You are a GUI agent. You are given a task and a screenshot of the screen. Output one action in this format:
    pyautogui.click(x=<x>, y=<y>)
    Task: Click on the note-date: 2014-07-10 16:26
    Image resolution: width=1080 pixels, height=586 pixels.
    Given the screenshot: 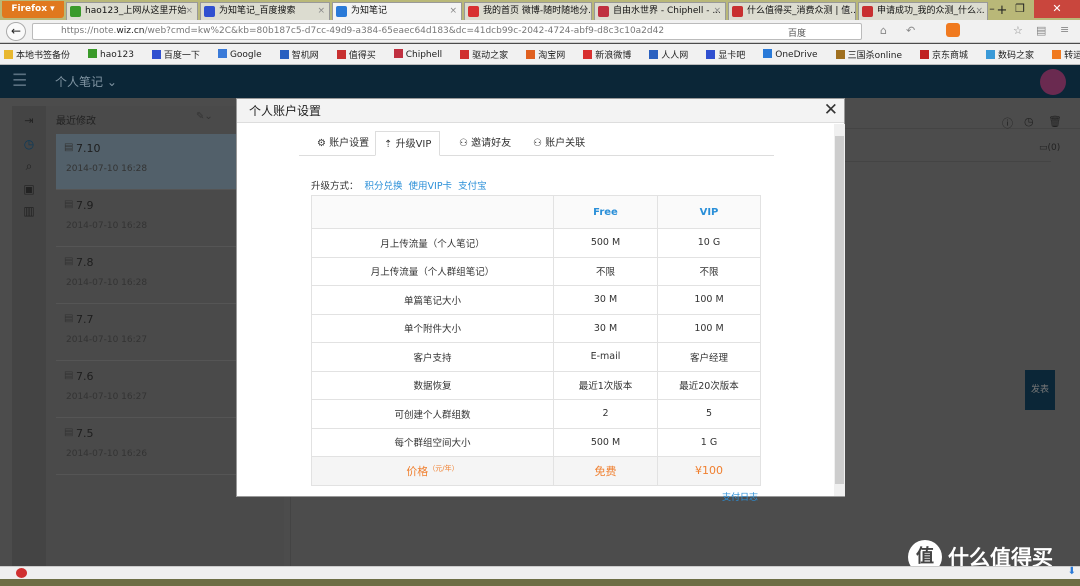 What is the action you would take?
    pyautogui.click(x=107, y=454)
    